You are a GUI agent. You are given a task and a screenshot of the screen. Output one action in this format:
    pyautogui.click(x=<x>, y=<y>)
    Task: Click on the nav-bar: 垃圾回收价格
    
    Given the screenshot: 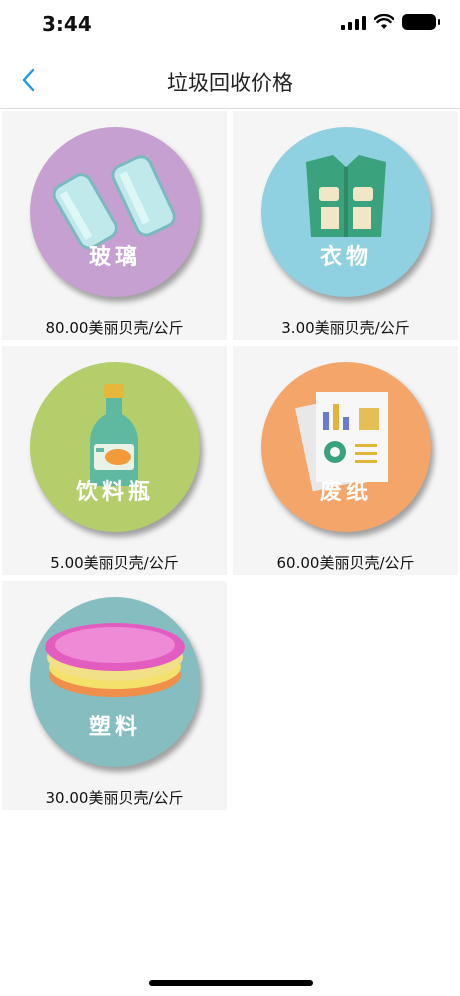 What is the action you would take?
    pyautogui.click(x=230, y=80)
    